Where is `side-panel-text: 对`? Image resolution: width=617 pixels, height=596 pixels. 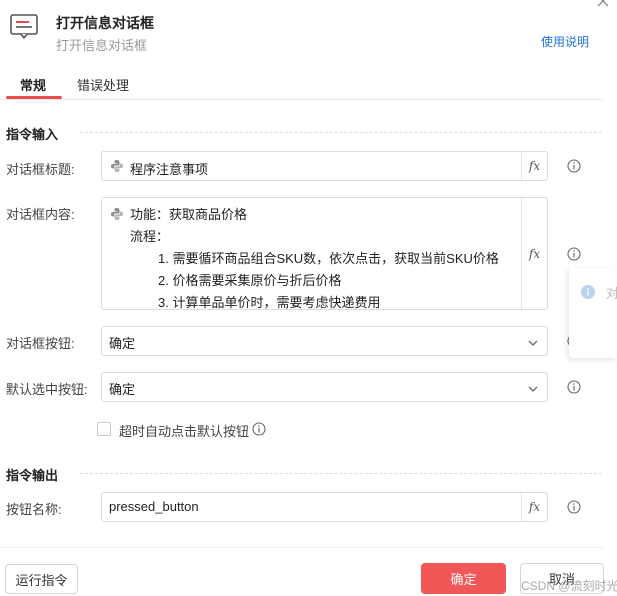 side-panel-text: 对 is located at coordinates (611, 293).